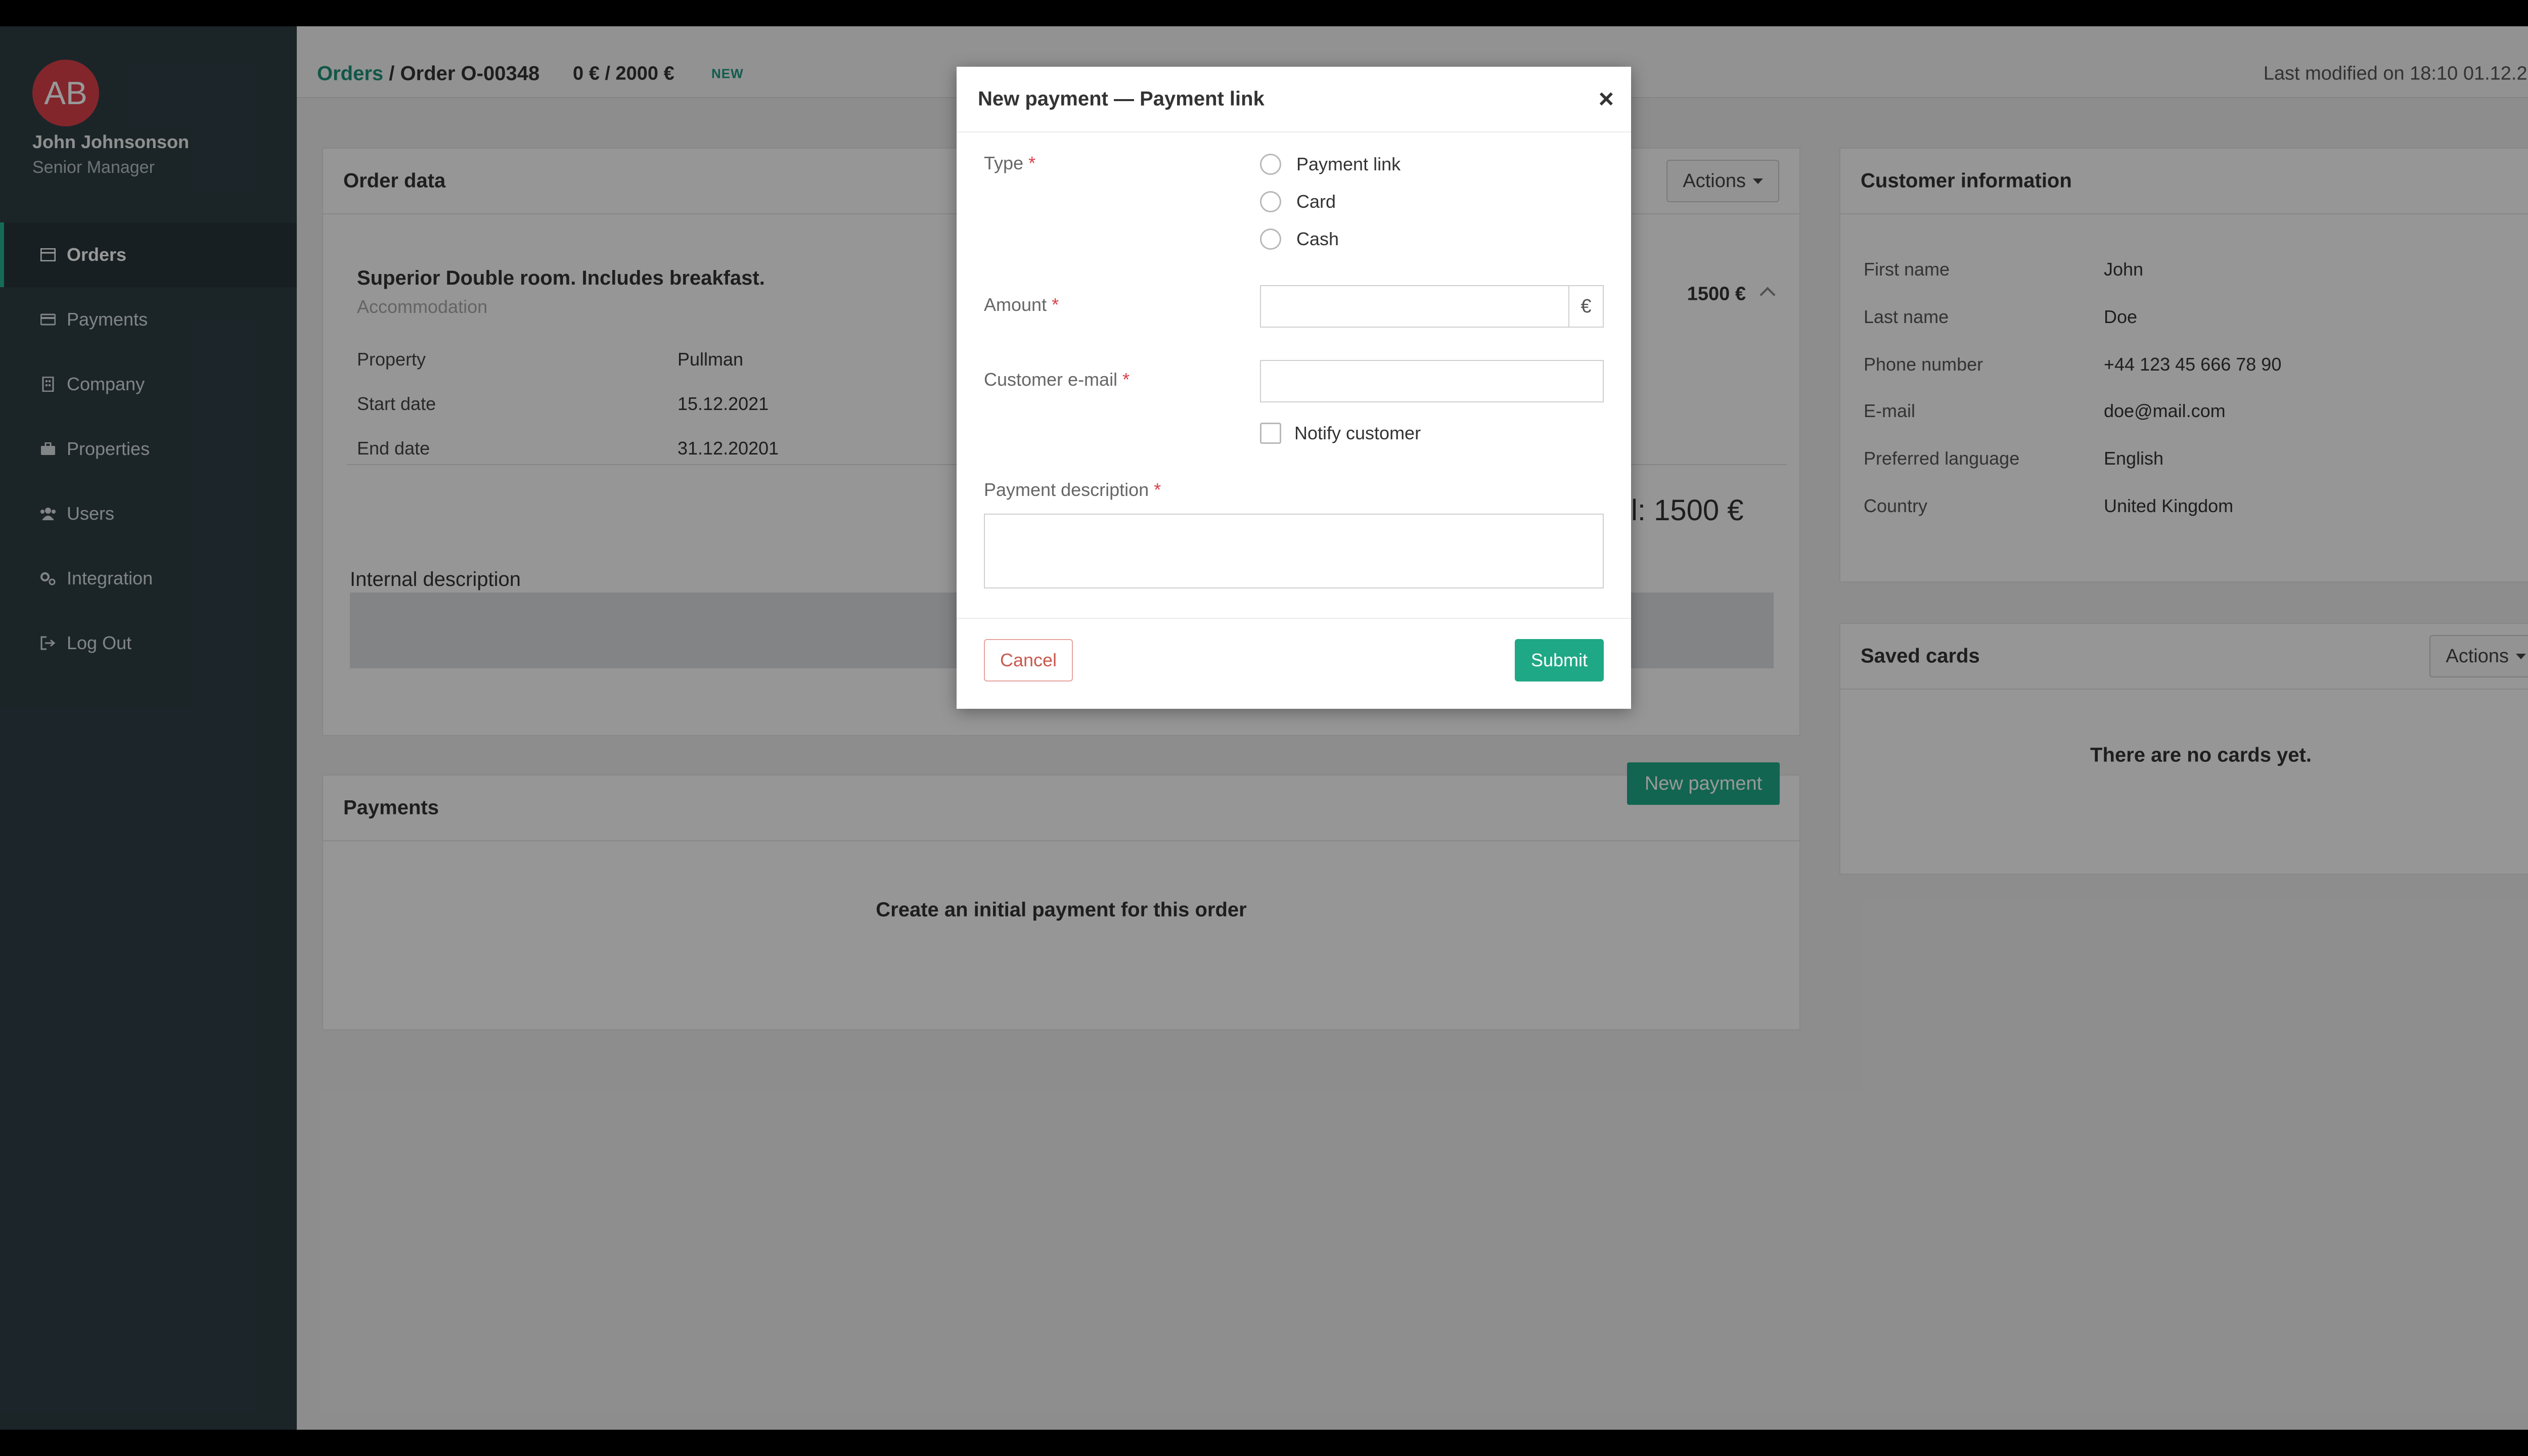  Describe the element at coordinates (1294, 99) in the screenshot. I see `modal-header: New payment — Payment link ×` at that location.